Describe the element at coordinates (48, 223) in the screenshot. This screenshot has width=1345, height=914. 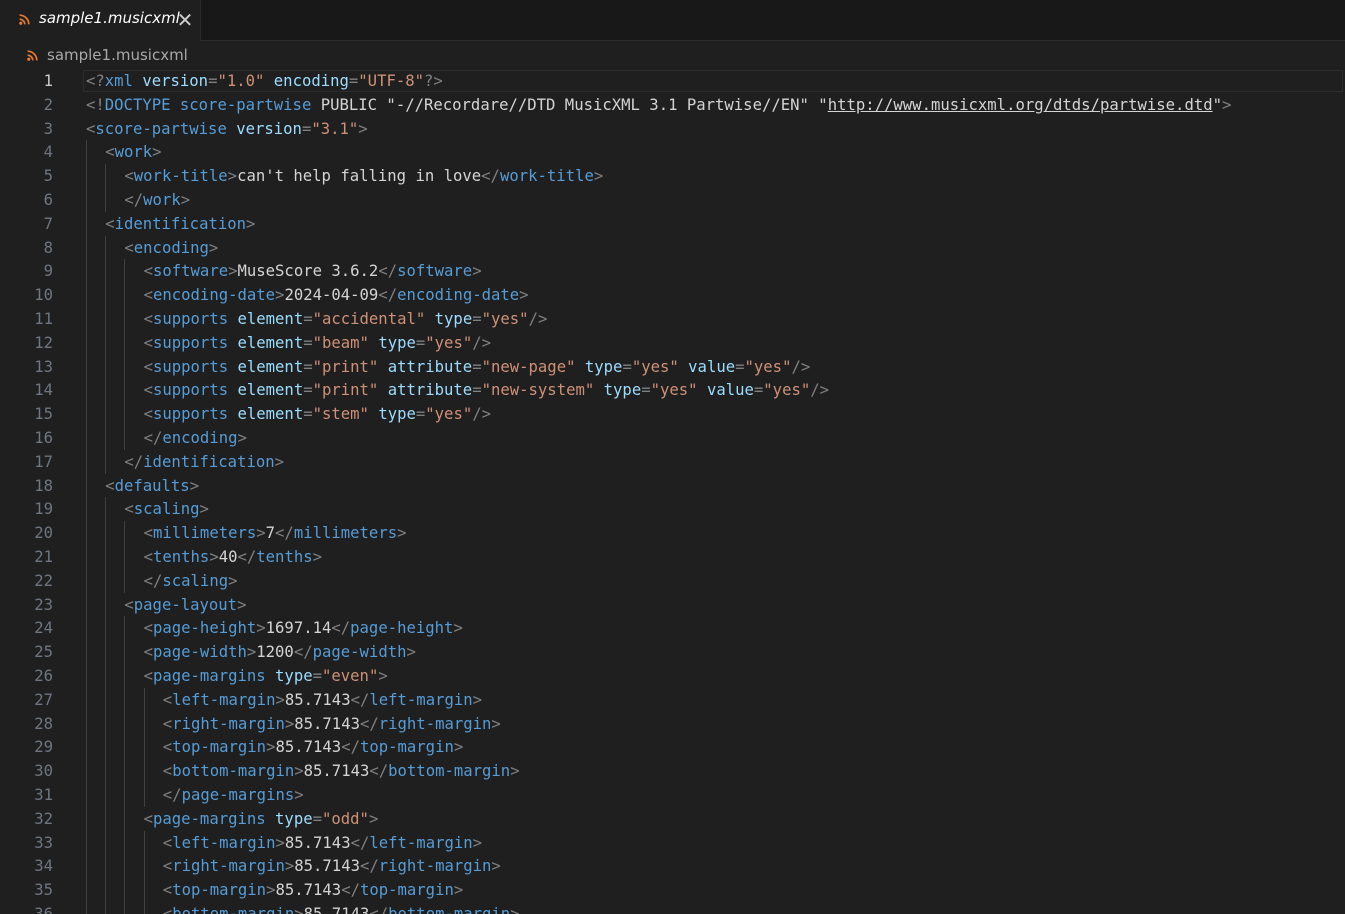
I see `line-number: 7` at that location.